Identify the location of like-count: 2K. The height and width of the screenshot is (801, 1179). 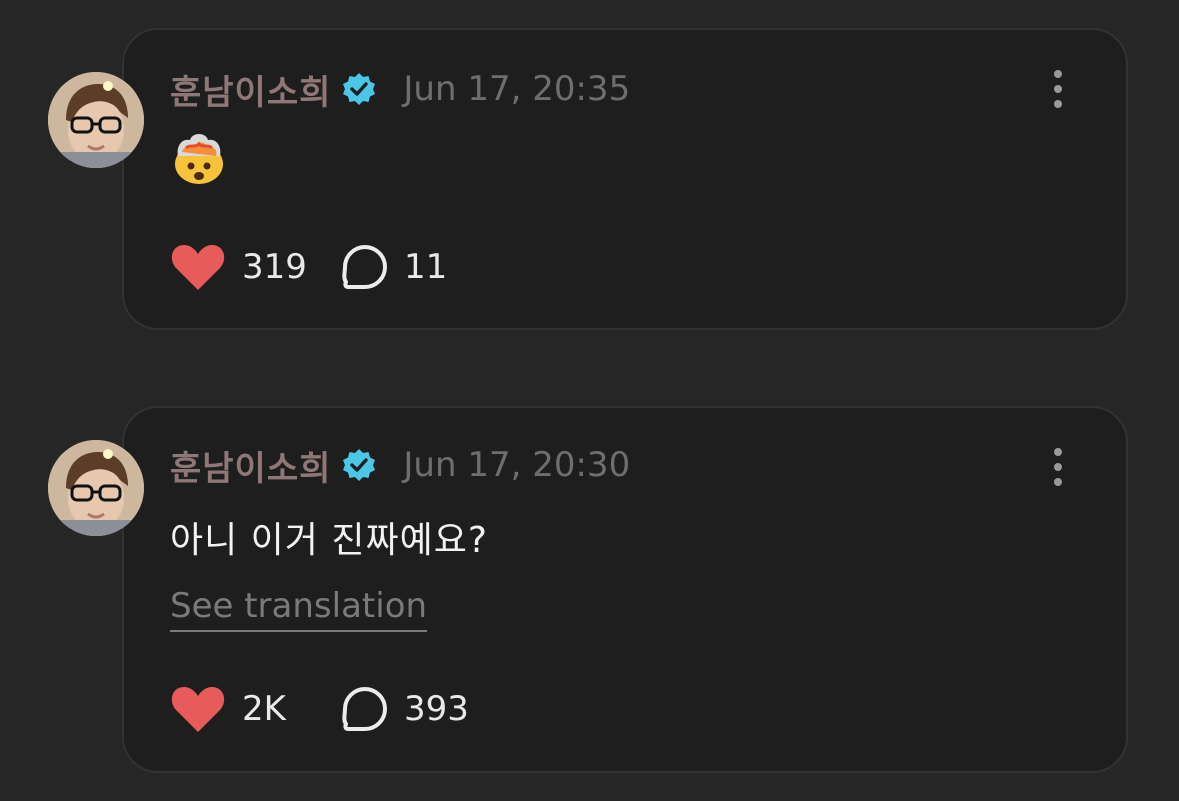
(264, 709).